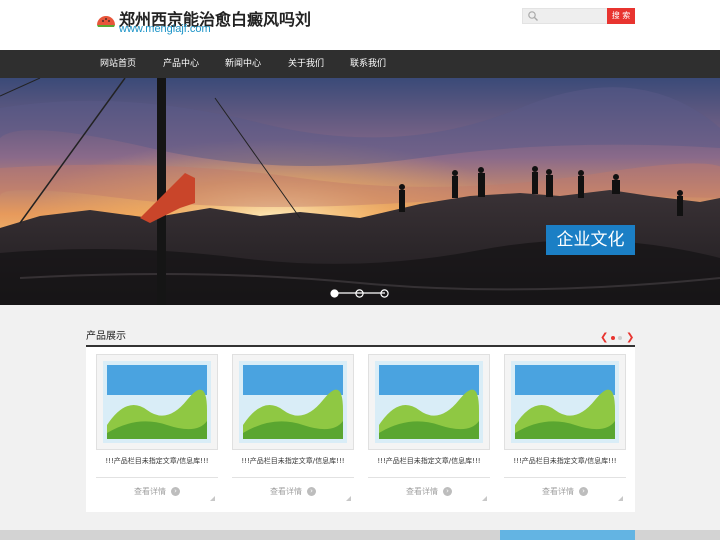  What do you see at coordinates (106, 336) in the screenshot?
I see `section-title: 产品展示` at bounding box center [106, 336].